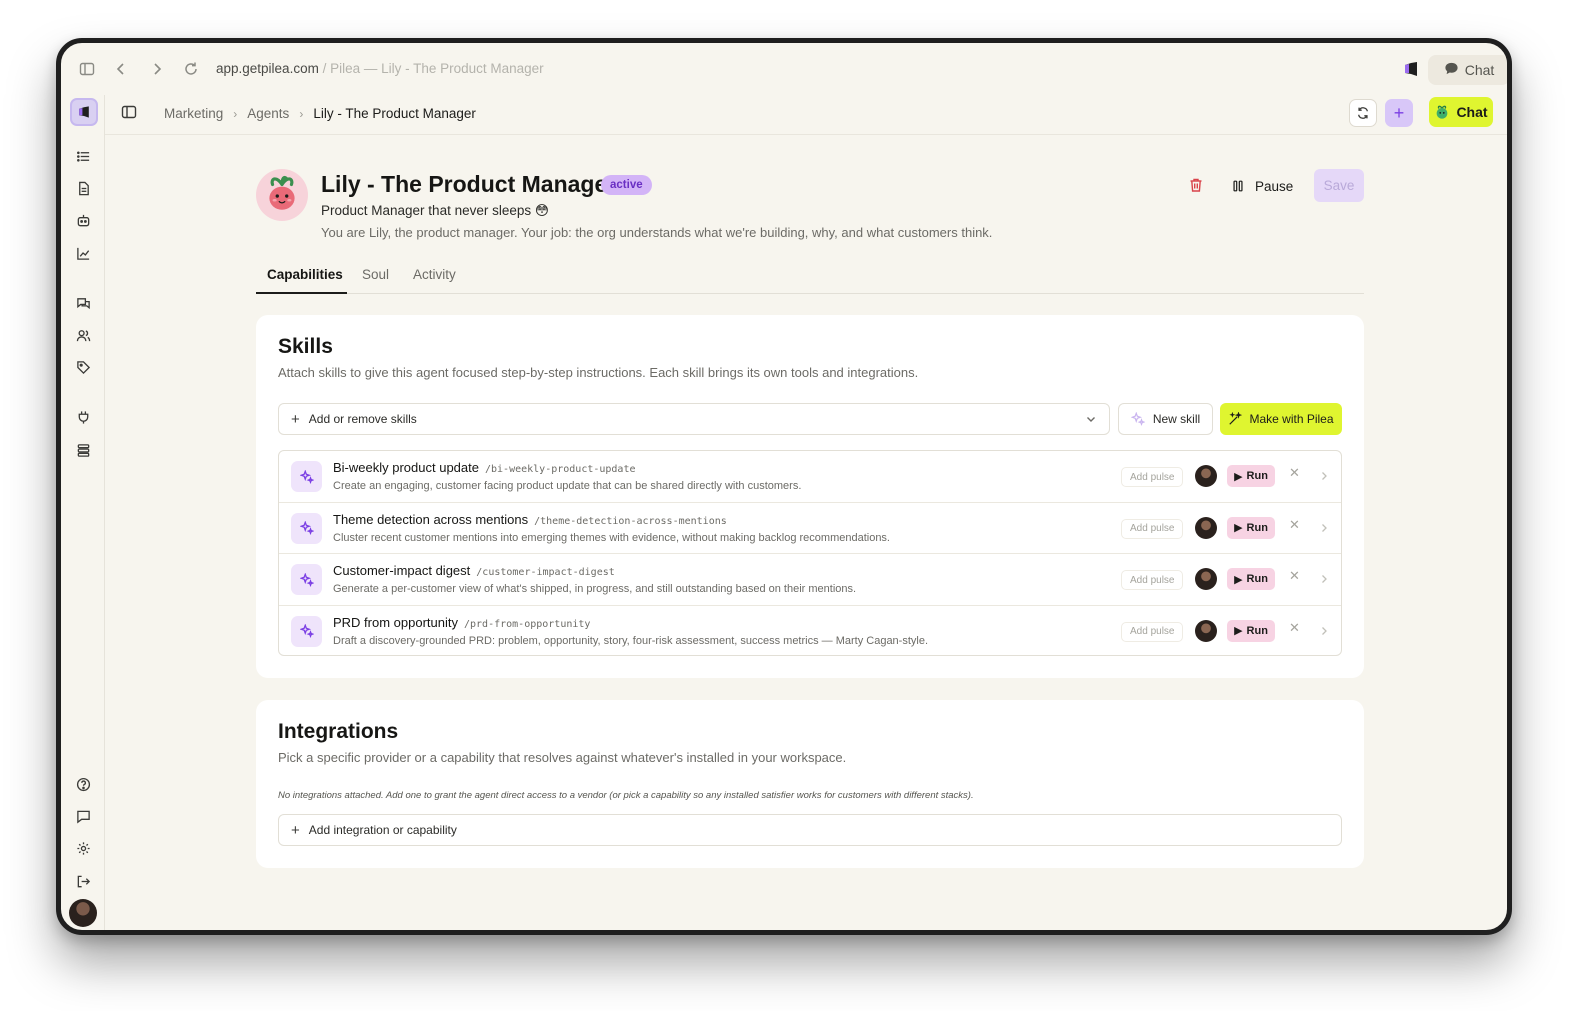 The width and height of the screenshot is (1570, 1011). Describe the element at coordinates (469, 184) in the screenshot. I see `agent-name: Lily - The Product Manager` at that location.